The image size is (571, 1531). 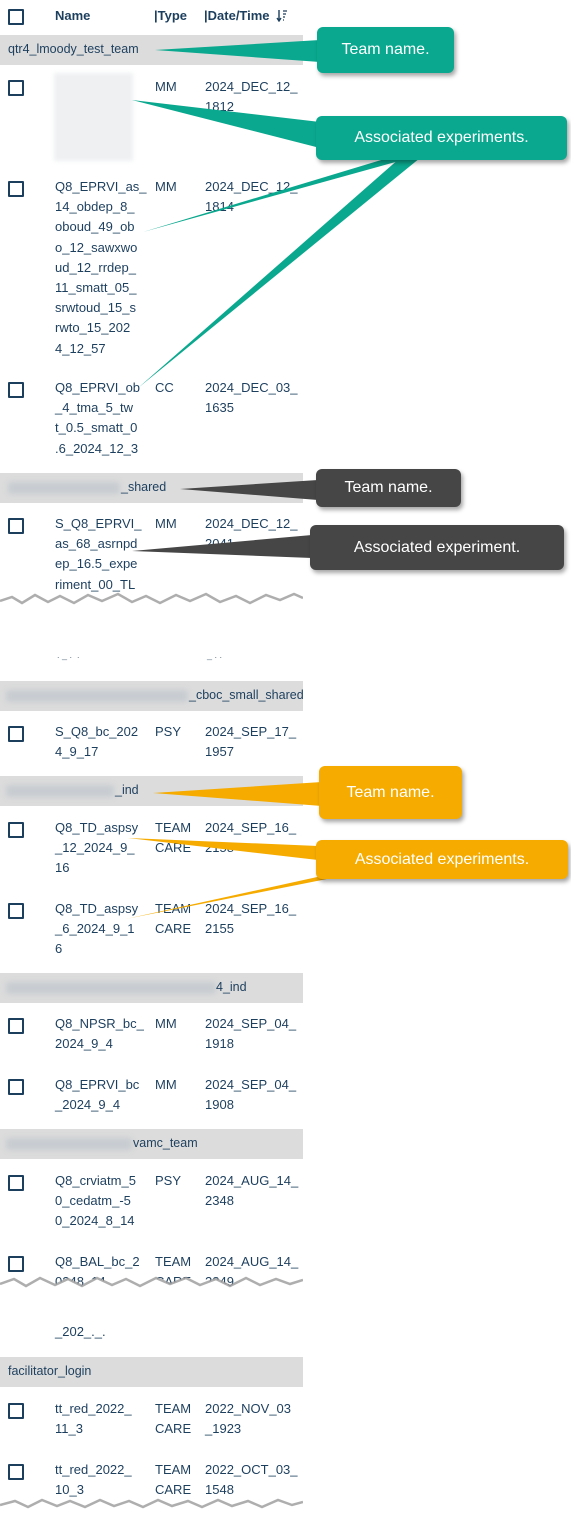 I want to click on callout-associated-experiment: Associated experiment., so click(x=437, y=547).